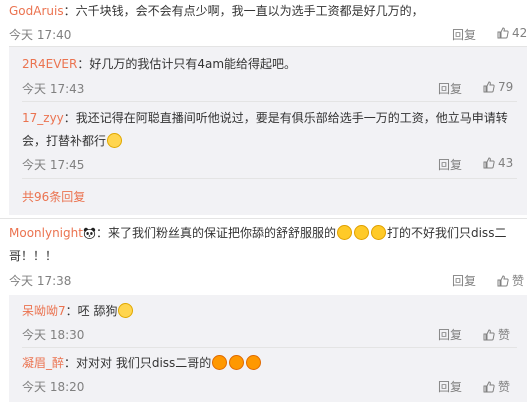 The height and width of the screenshot is (402, 527). Describe the element at coordinates (193, 64) in the screenshot. I see `reply-text: 好几万的我估计只有4am能给得起吧。` at that location.